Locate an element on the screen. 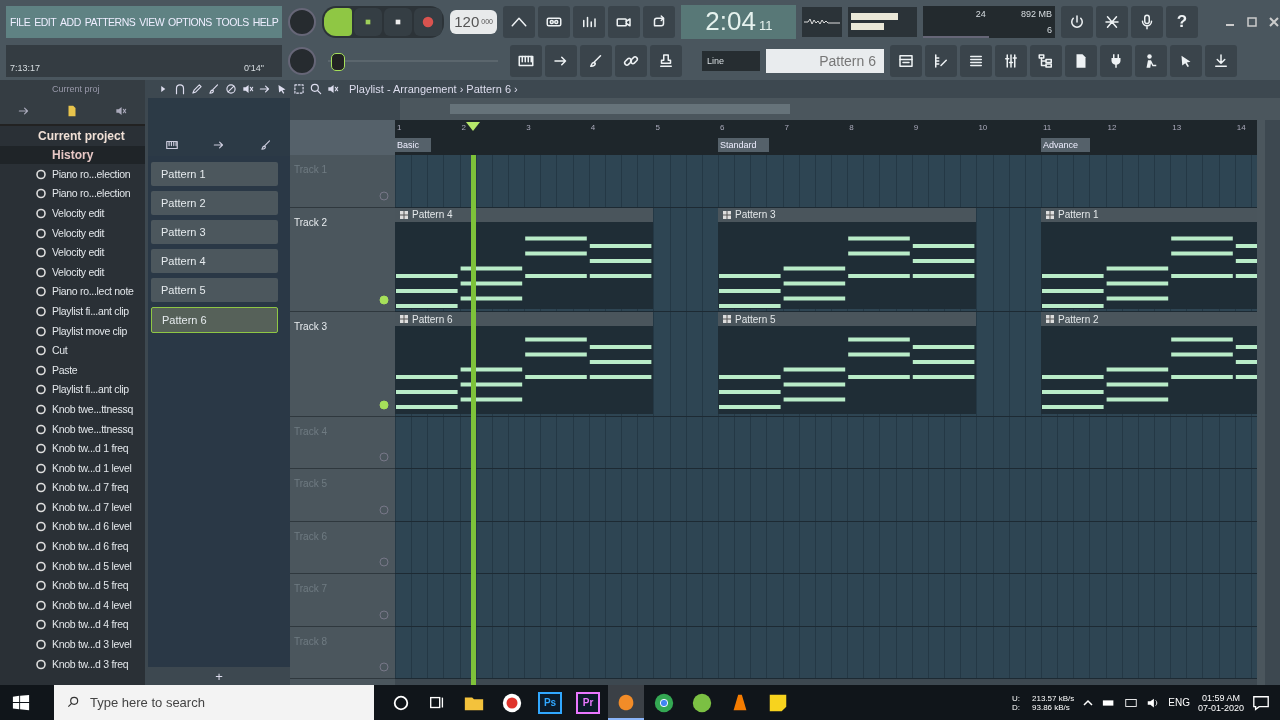 Image resolution: width=1280 pixels, height=720 pixels. history-item: Knob tw...d 5 level is located at coordinates (92, 565).